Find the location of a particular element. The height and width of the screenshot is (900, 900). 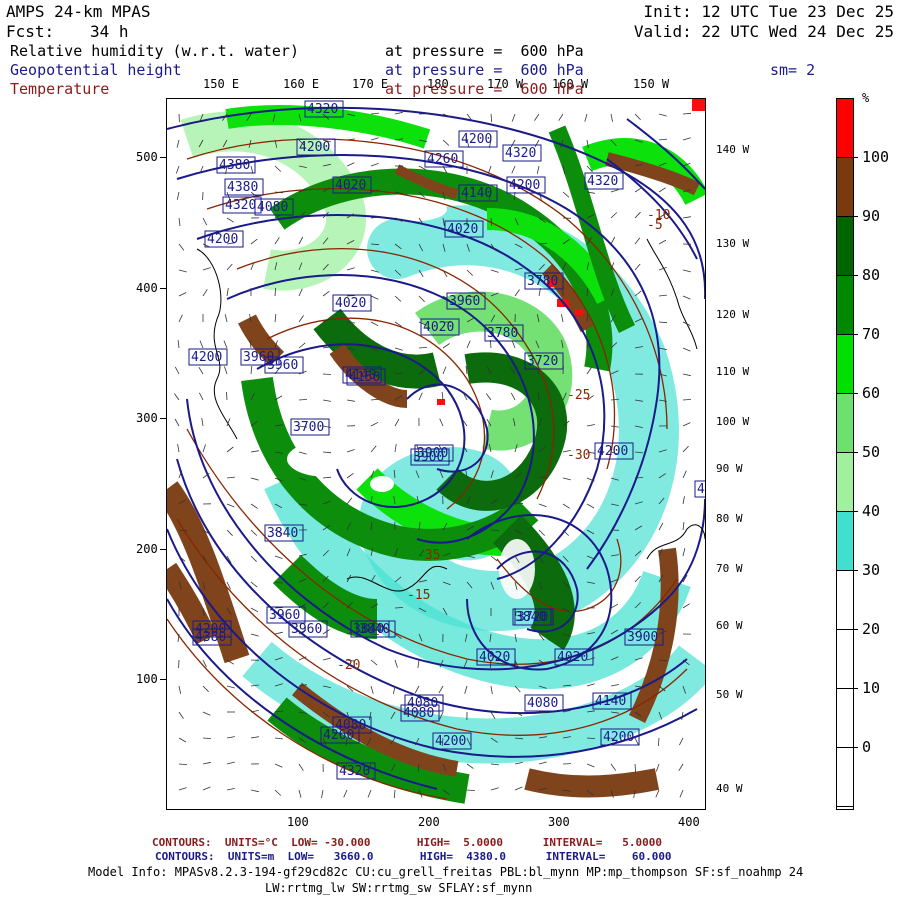

colorbar-label: 100 is located at coordinates (876, 157).